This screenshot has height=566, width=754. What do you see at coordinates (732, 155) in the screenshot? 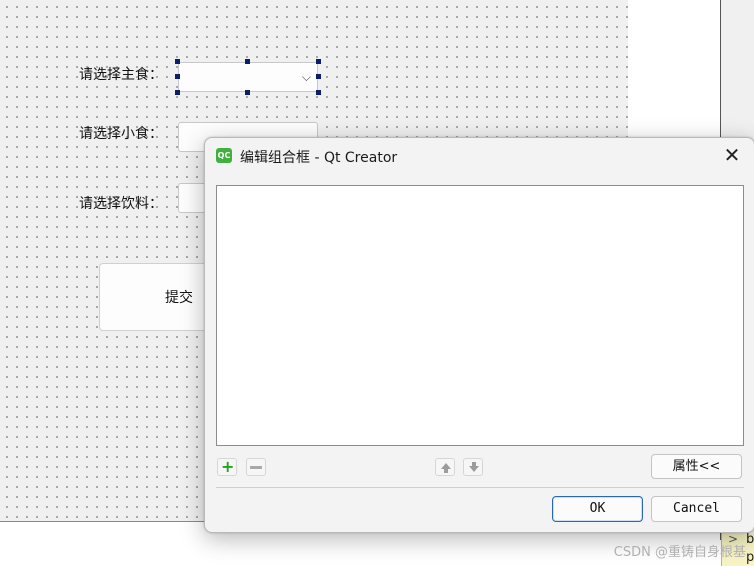
I see `close-icon: ✕` at bounding box center [732, 155].